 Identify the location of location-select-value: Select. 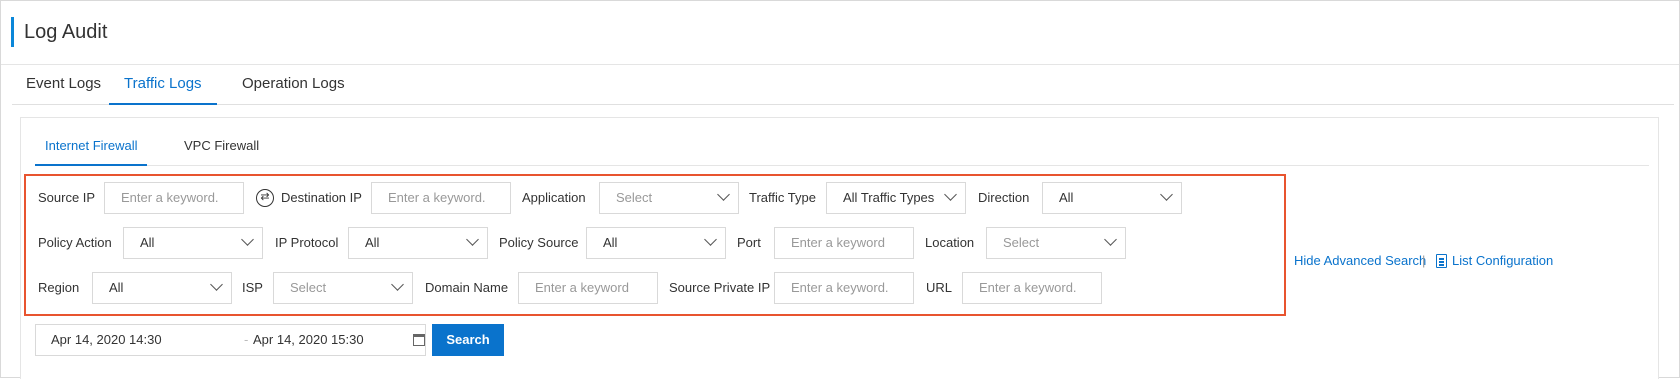
(1021, 242).